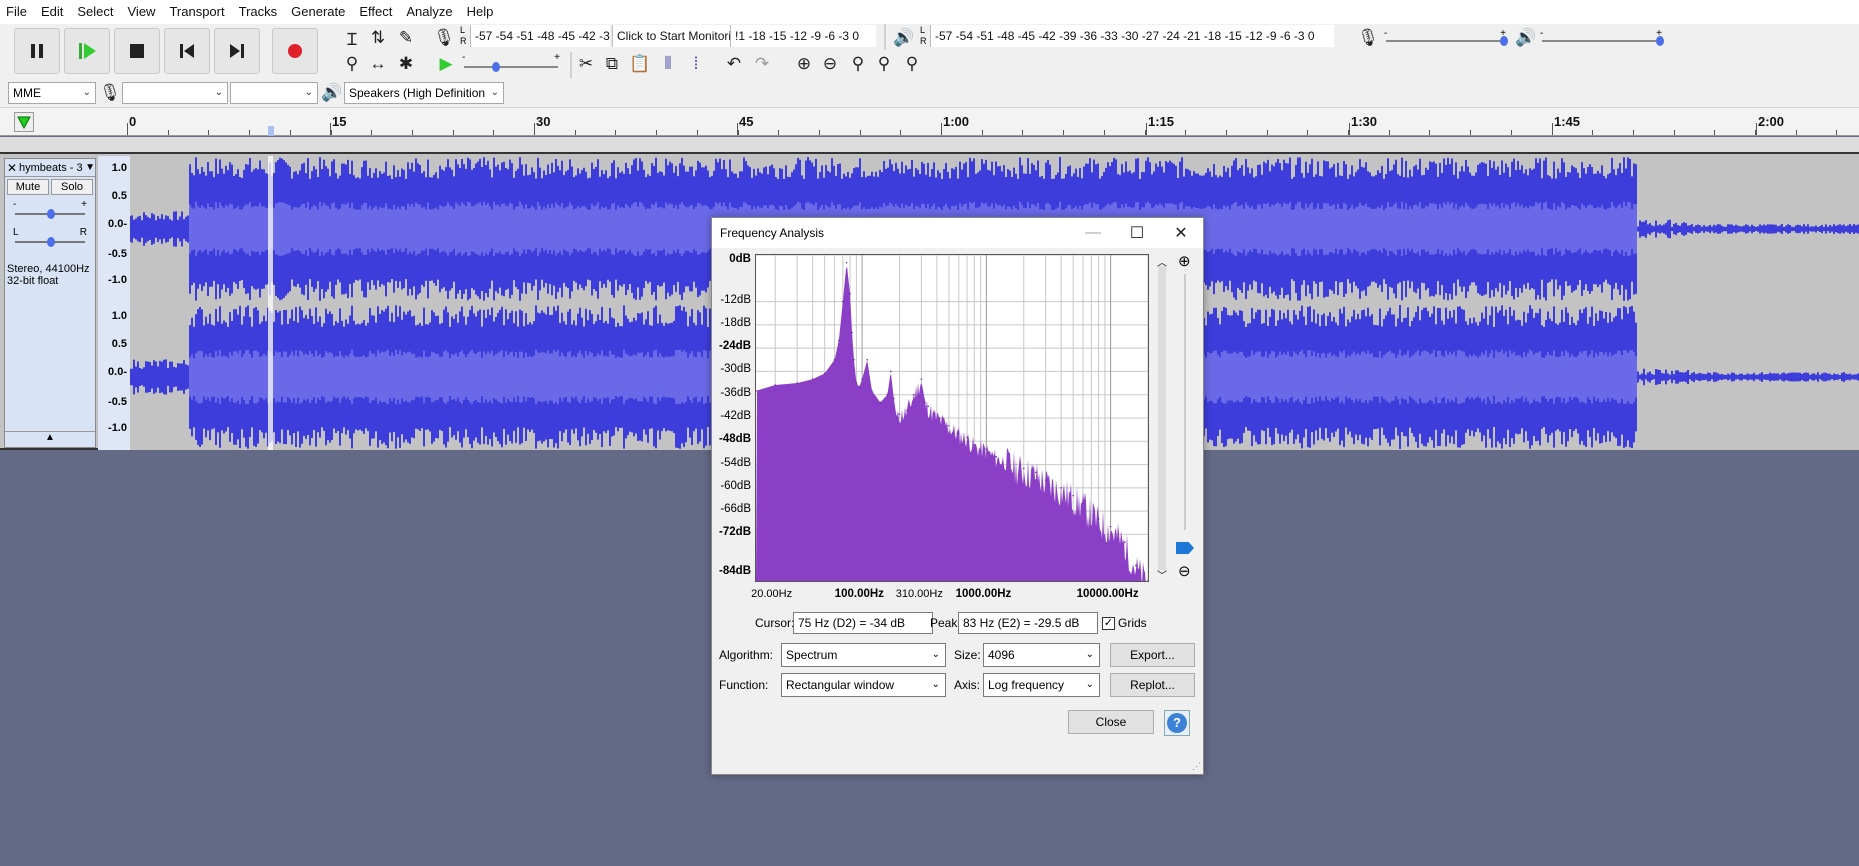 This screenshot has width=1859, height=866. Describe the element at coordinates (406, 64) in the screenshot. I see `multi-tool: ✱` at that location.